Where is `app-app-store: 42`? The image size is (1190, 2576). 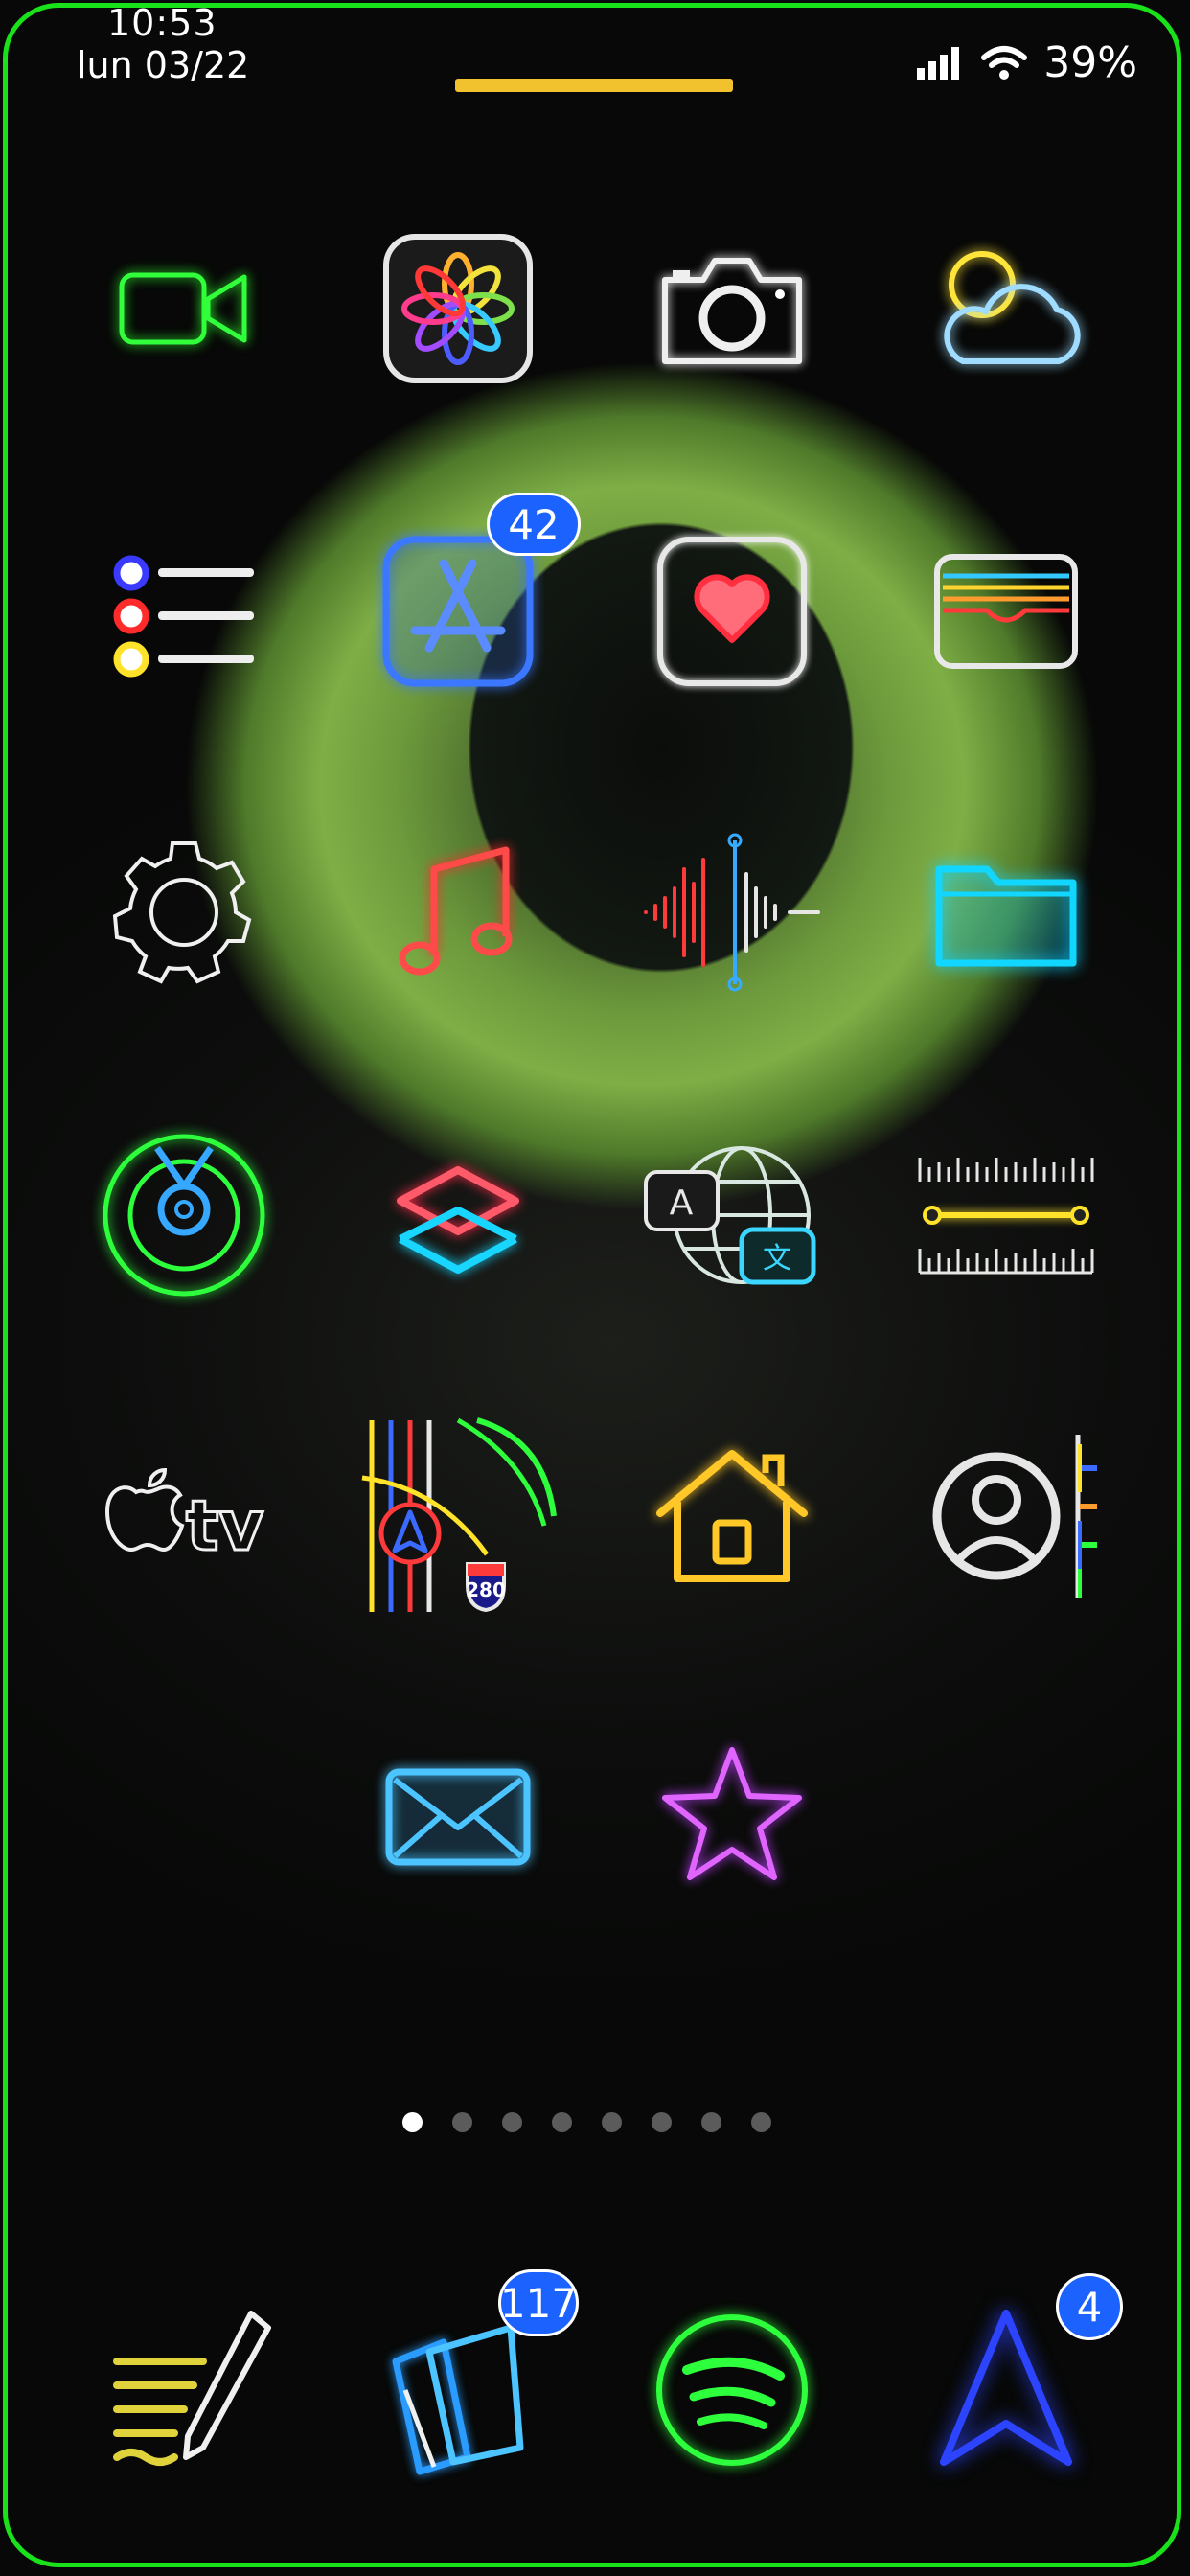 app-app-store: 42 is located at coordinates (472, 600).